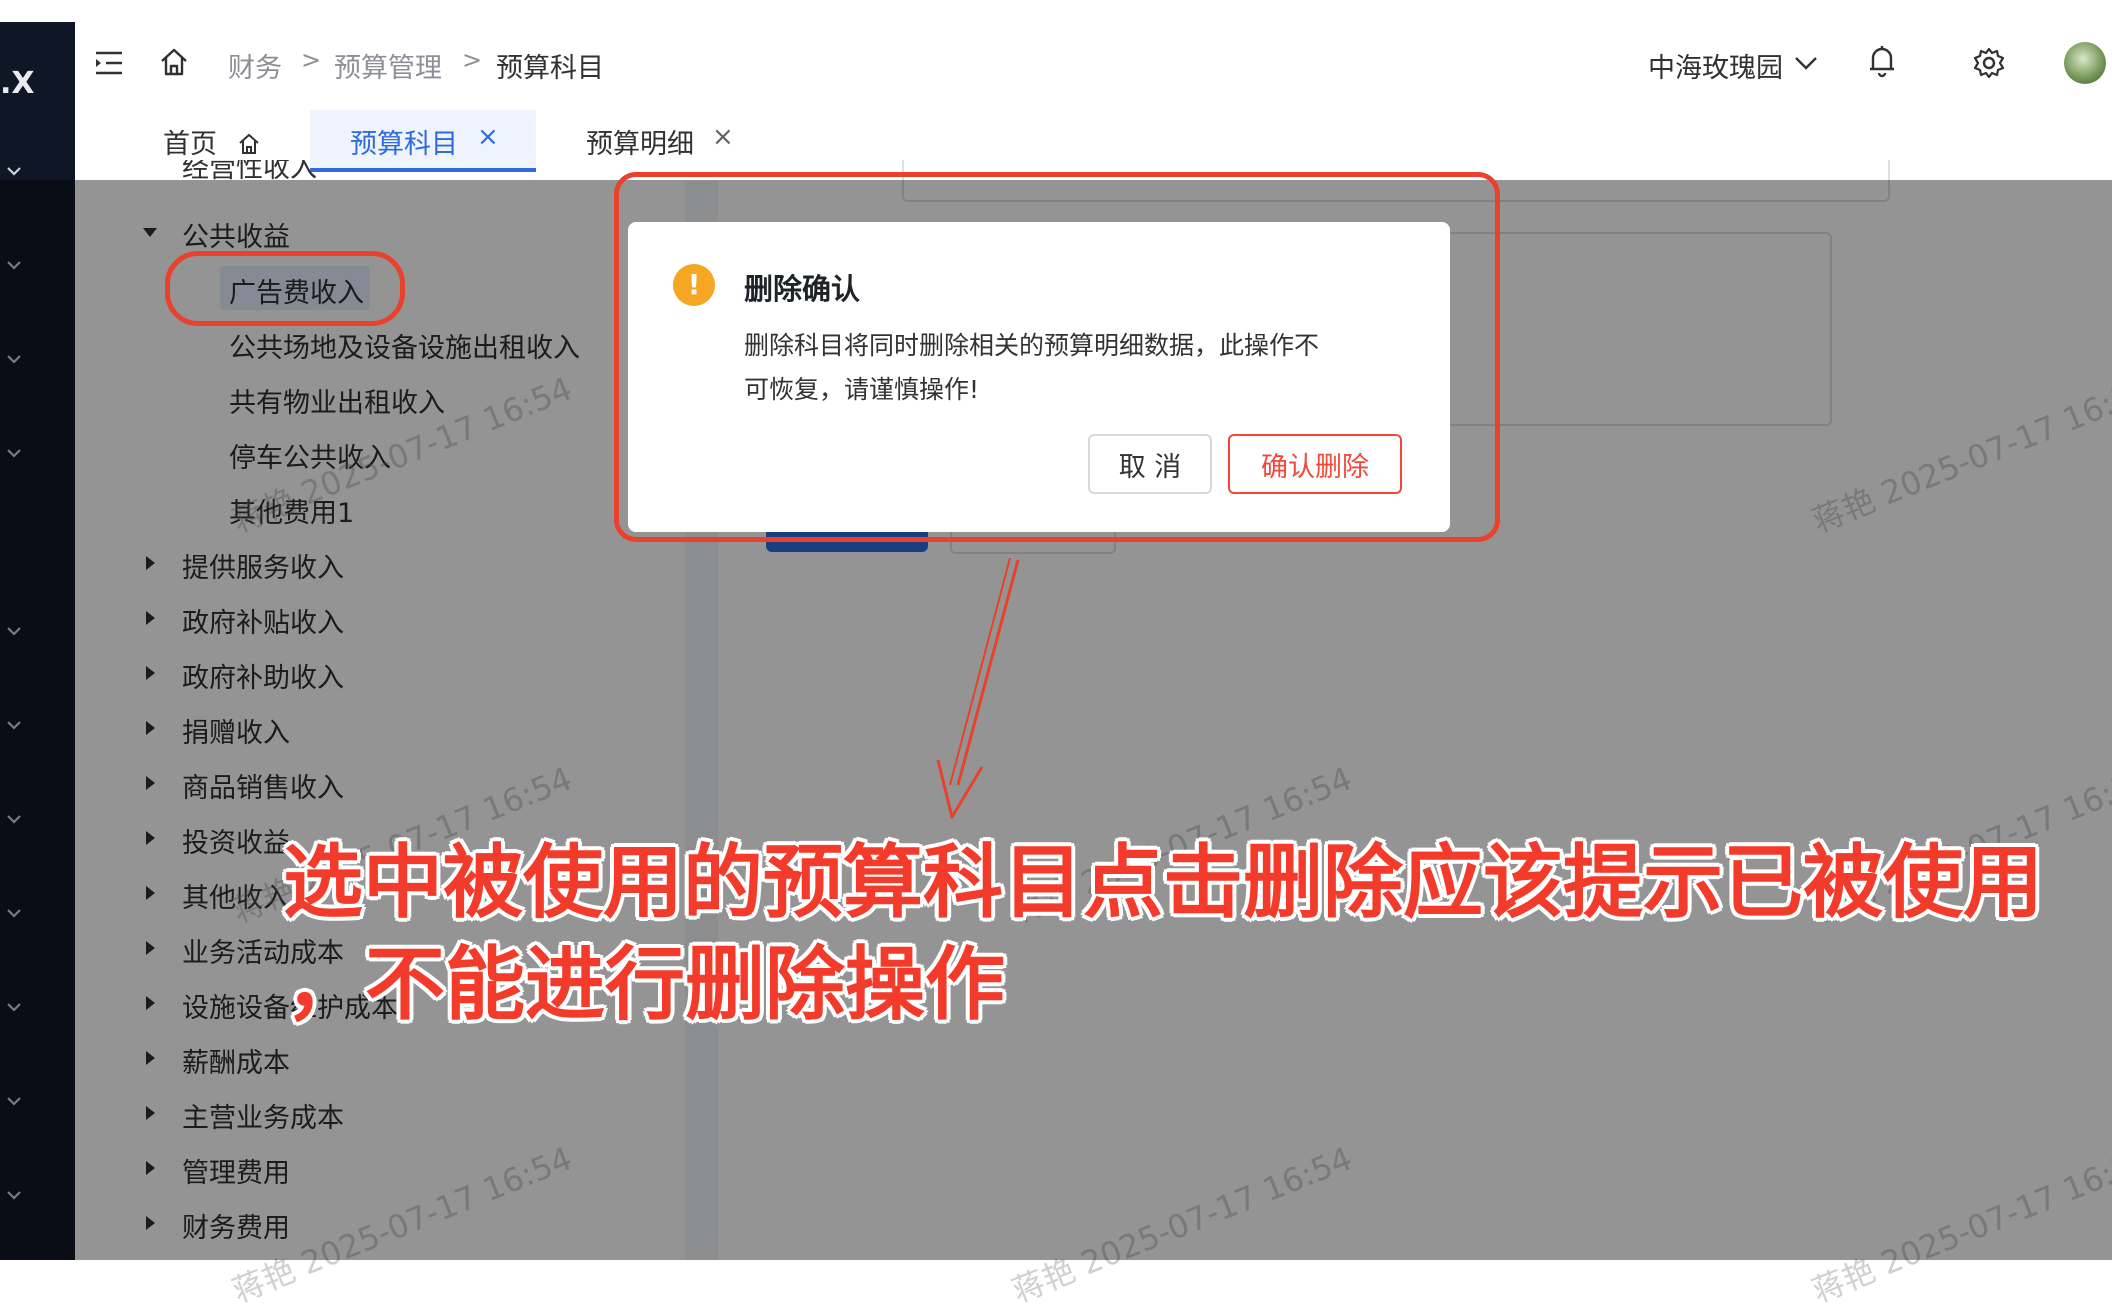 This screenshot has height=1312, width=2112. What do you see at coordinates (1882, 61) in the screenshot?
I see `bell-icon` at bounding box center [1882, 61].